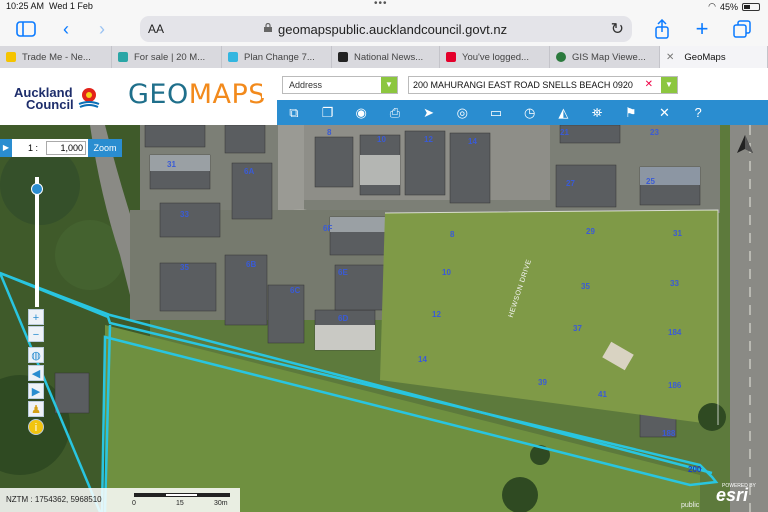 The image size is (768, 512). I want to click on lot-number: 186, so click(675, 385).